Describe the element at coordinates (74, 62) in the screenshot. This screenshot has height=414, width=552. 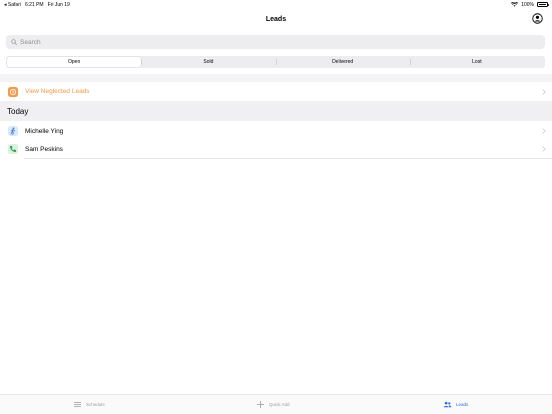
I see `segment-open: Open` at that location.